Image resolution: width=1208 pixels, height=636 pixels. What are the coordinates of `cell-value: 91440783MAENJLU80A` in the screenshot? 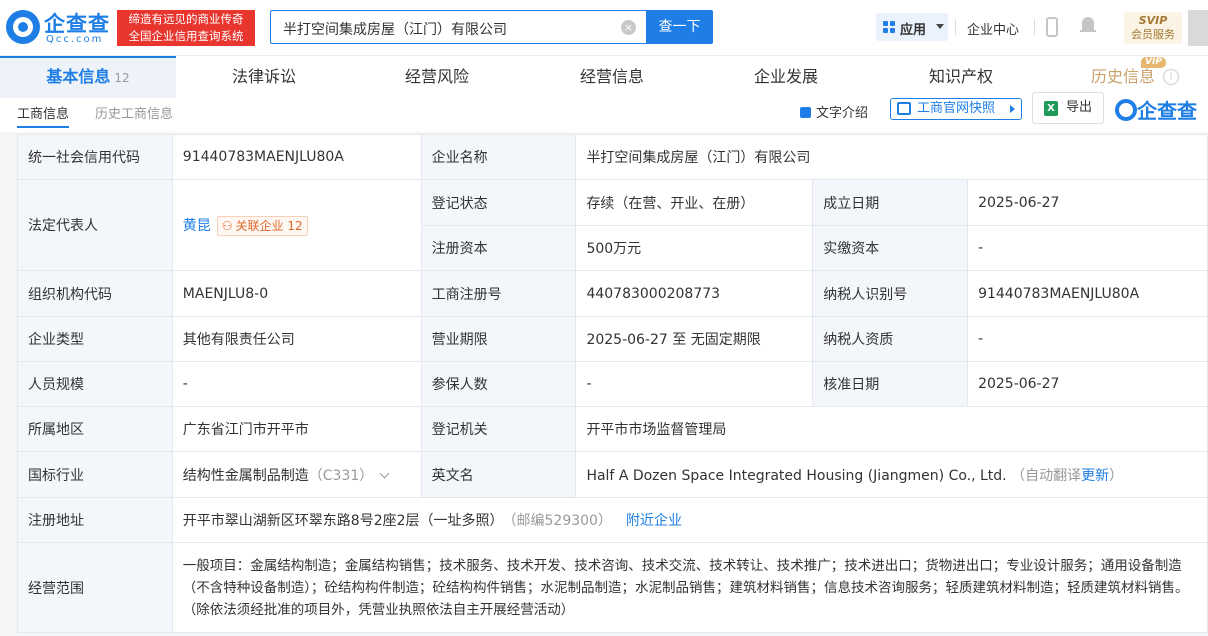 It's located at (296, 157).